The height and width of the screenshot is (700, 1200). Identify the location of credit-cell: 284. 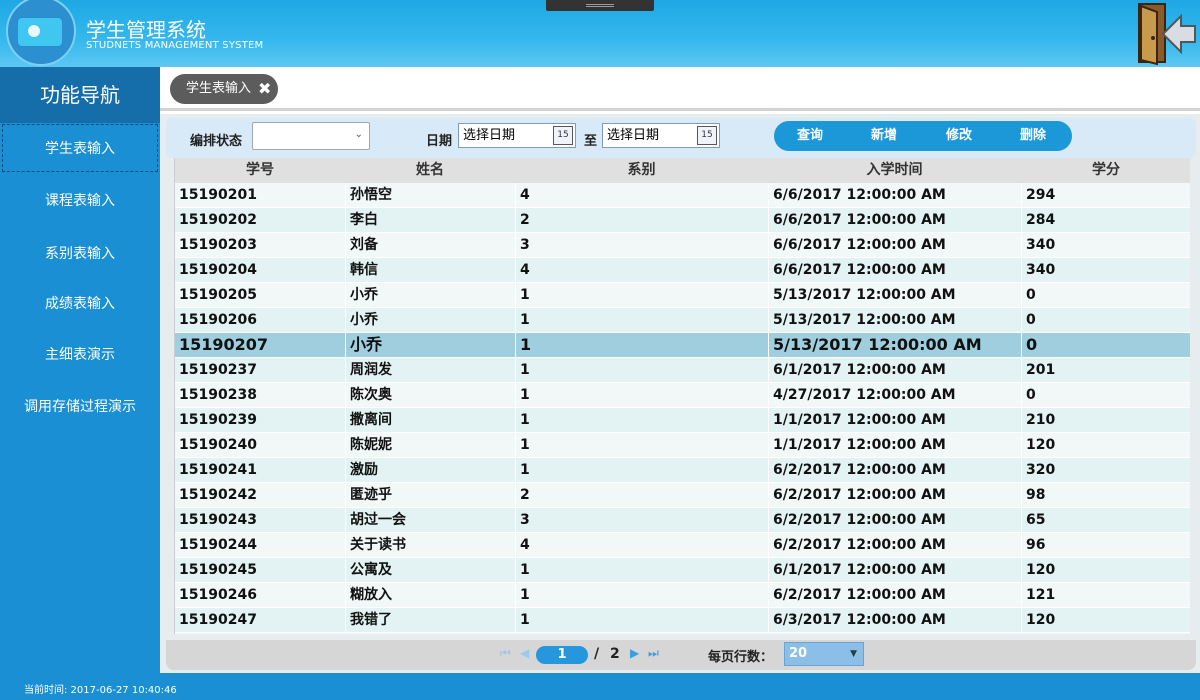
(1105, 220).